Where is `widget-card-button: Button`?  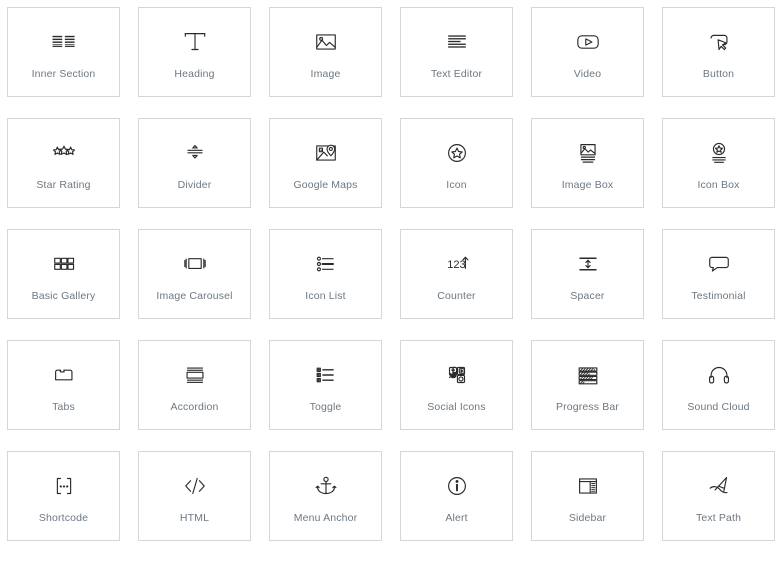 widget-card-button: Button is located at coordinates (718, 52).